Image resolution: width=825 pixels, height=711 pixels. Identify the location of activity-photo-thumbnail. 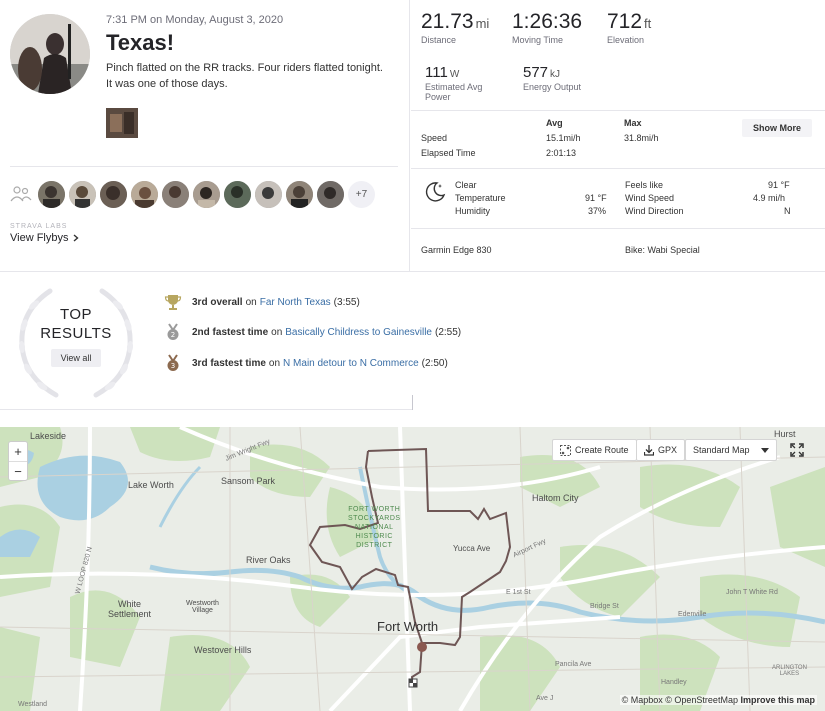
(122, 123).